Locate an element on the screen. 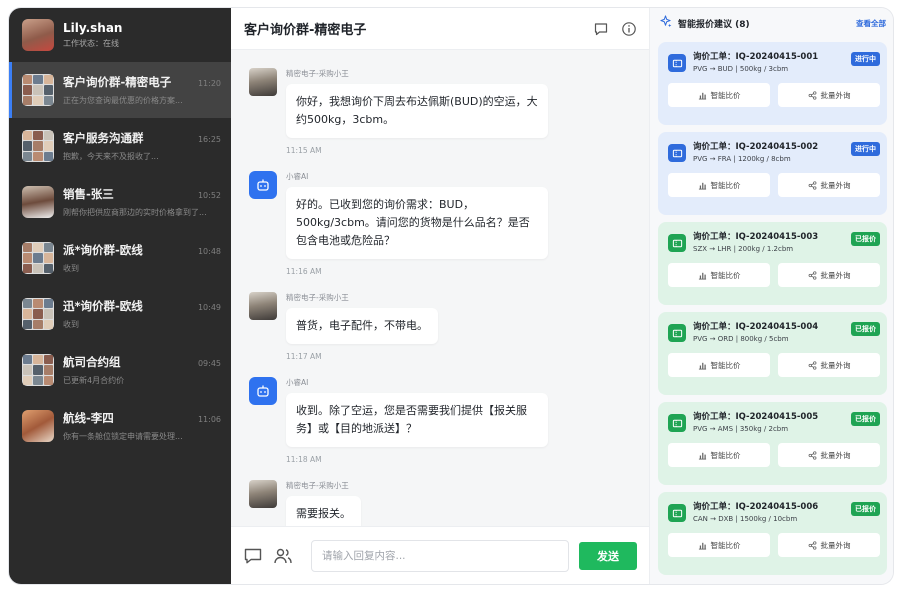 This screenshot has height=592, width=907. conversation-name: 客户服务沟通群 is located at coordinates (103, 138).